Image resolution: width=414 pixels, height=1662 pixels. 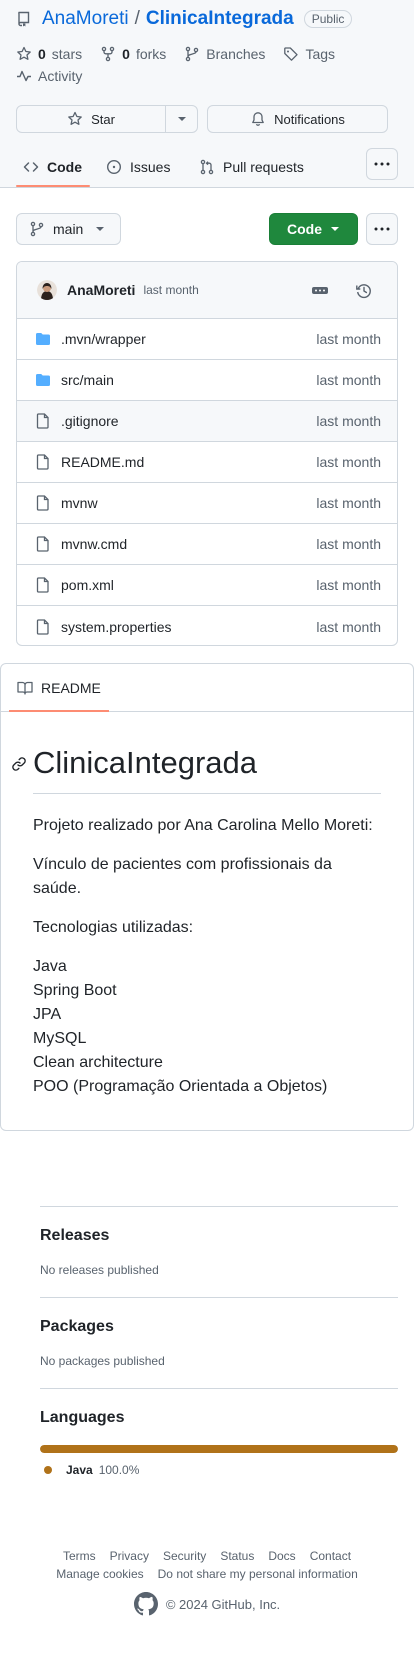 I want to click on activity-icon, so click(x=24, y=76).